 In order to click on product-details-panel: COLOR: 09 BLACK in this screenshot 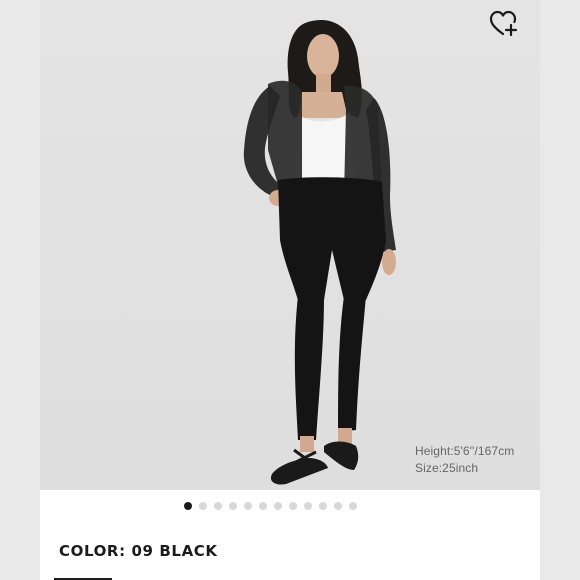, I will do `click(290, 535)`.